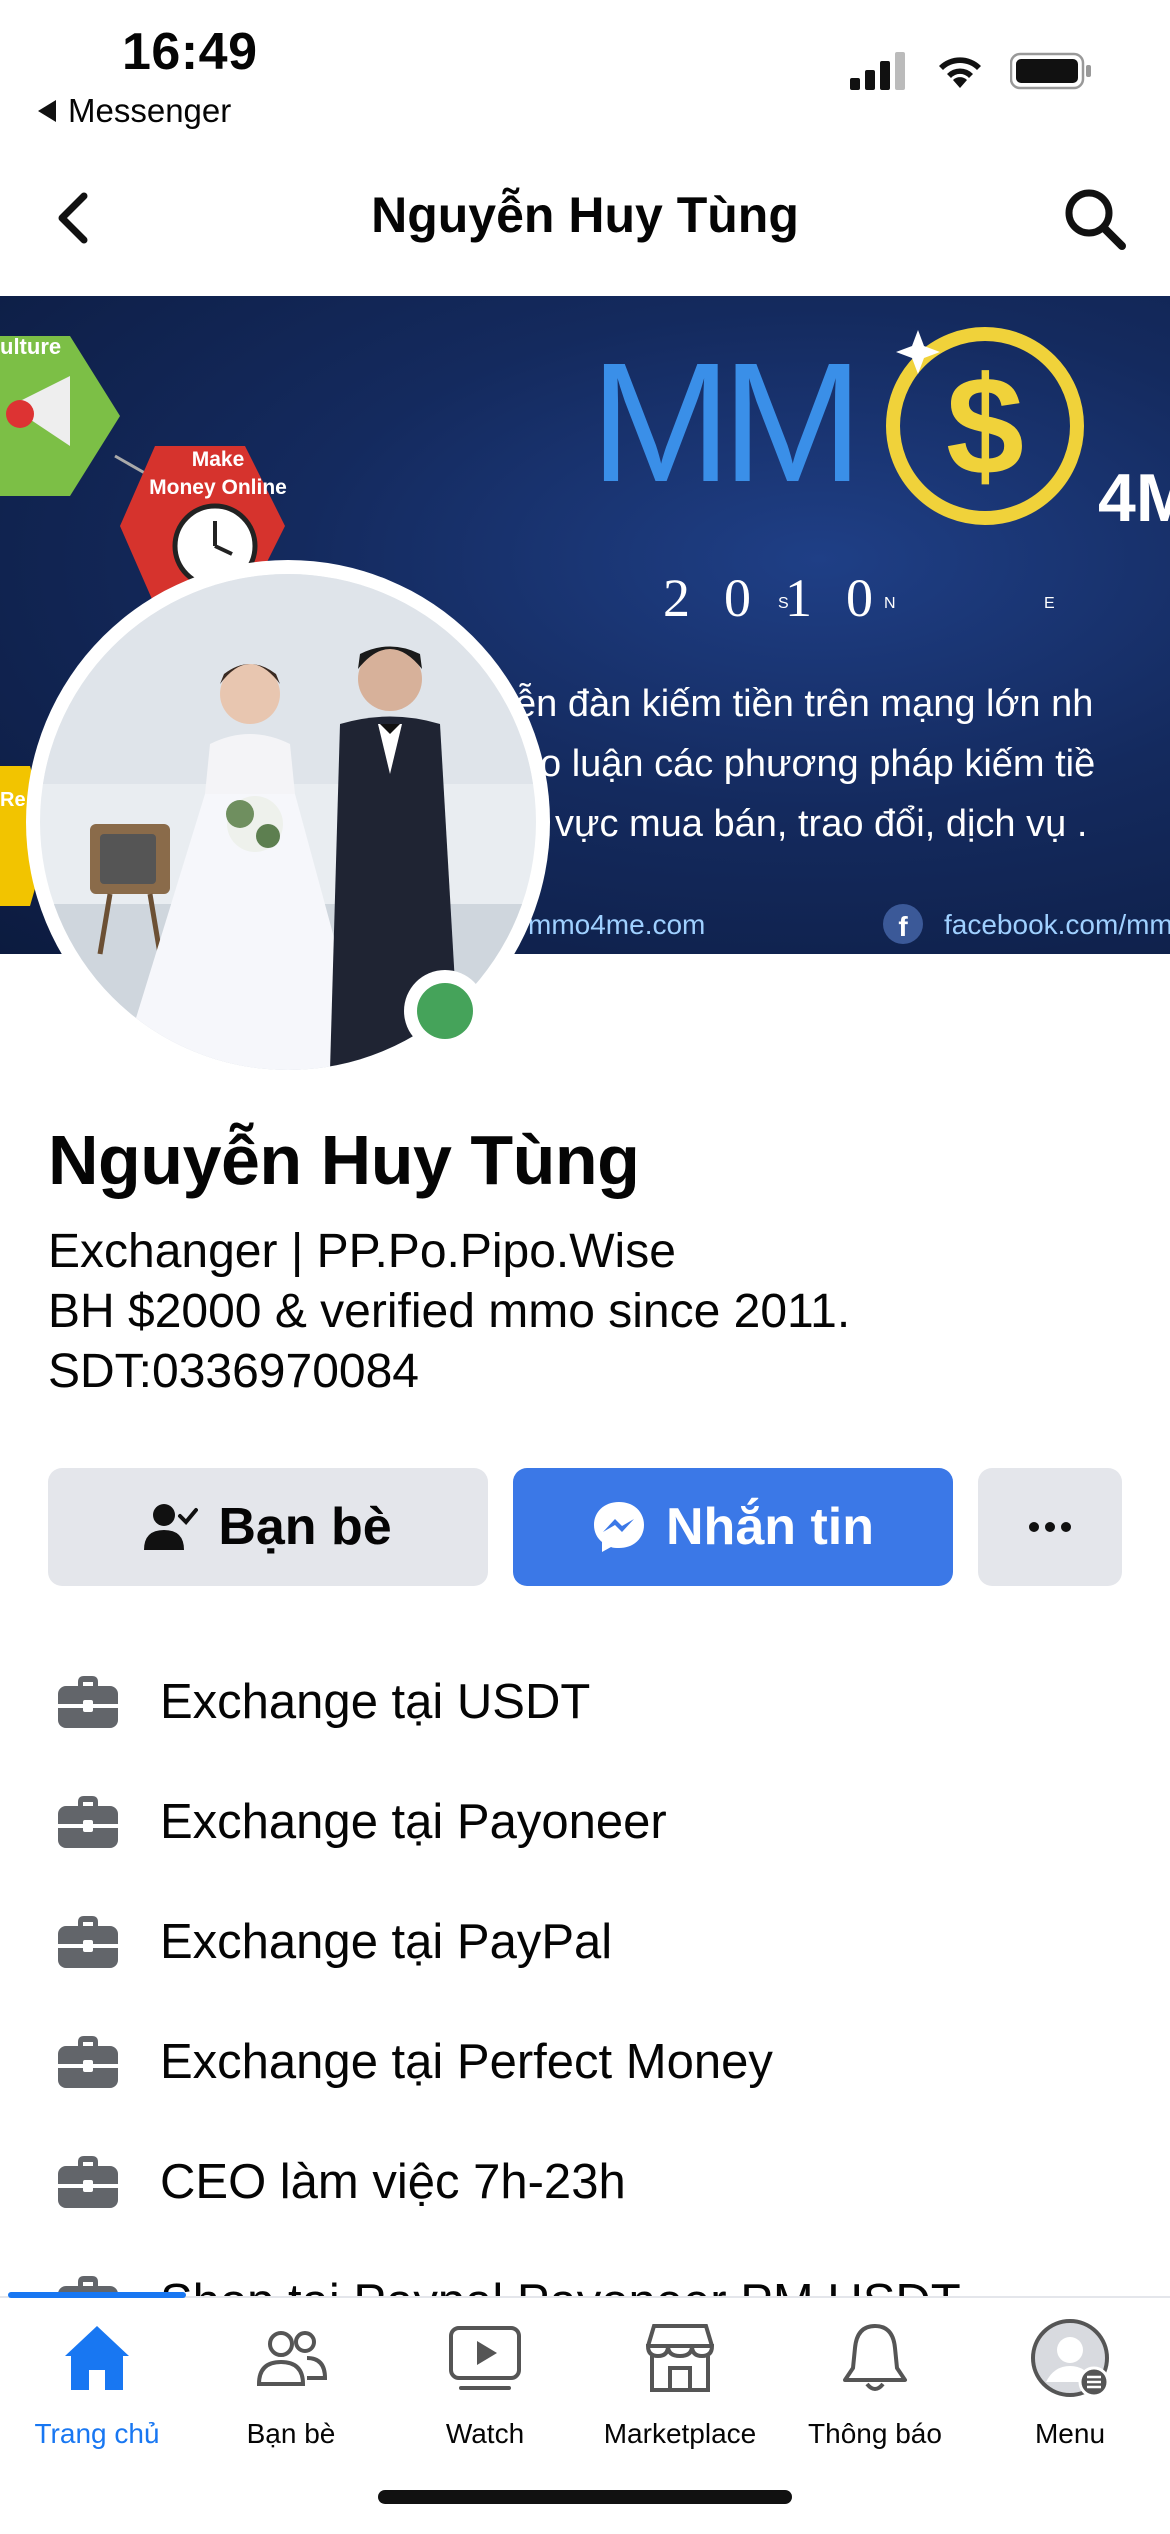 The height and width of the screenshot is (2534, 1170). Describe the element at coordinates (171, 1527) in the screenshot. I see `friend-check-icon` at that location.